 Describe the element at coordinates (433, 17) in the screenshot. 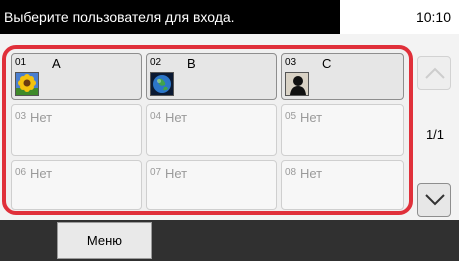

I see `clock: 10:10` at that location.